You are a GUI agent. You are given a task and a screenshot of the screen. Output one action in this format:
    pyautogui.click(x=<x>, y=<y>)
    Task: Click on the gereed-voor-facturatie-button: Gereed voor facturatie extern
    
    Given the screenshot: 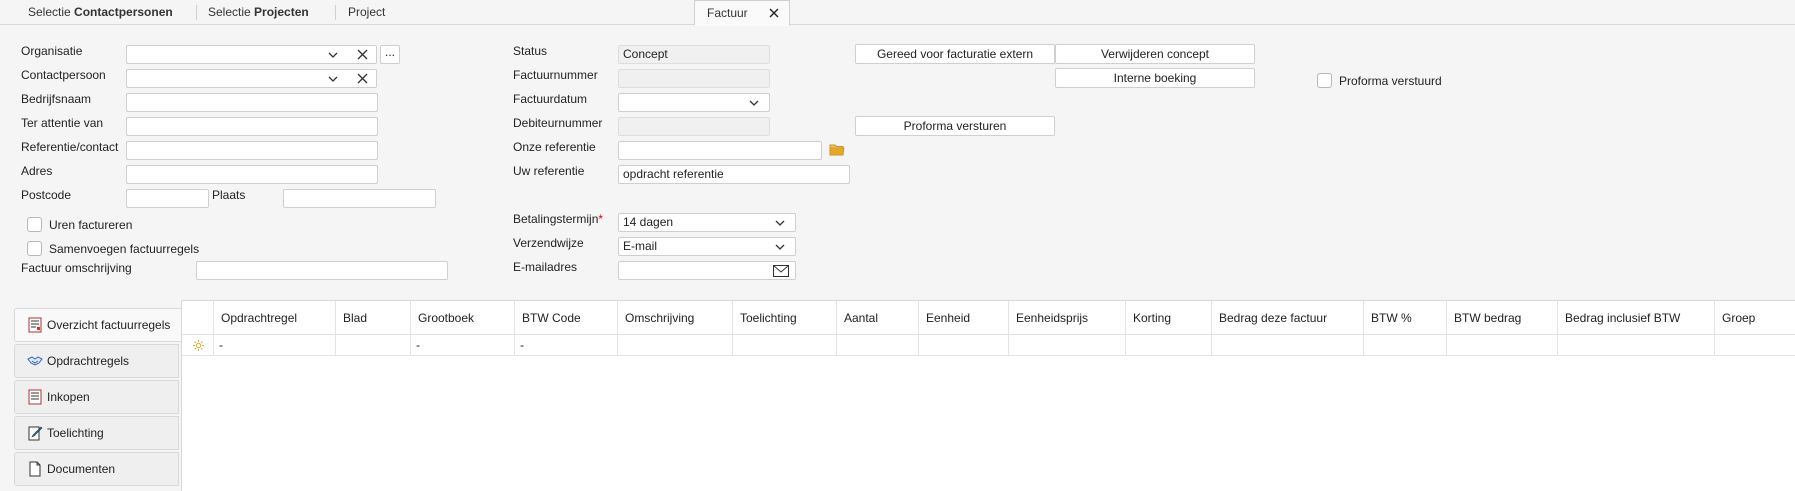 What is the action you would take?
    pyautogui.click(x=955, y=54)
    